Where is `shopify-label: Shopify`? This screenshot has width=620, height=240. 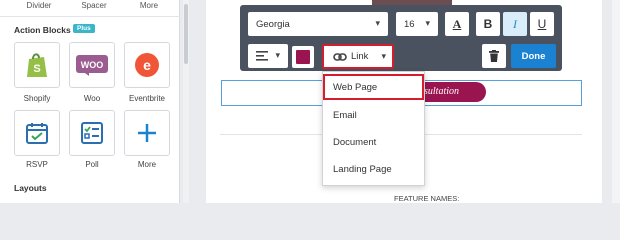
shopify-label: Shopify is located at coordinates (37, 98).